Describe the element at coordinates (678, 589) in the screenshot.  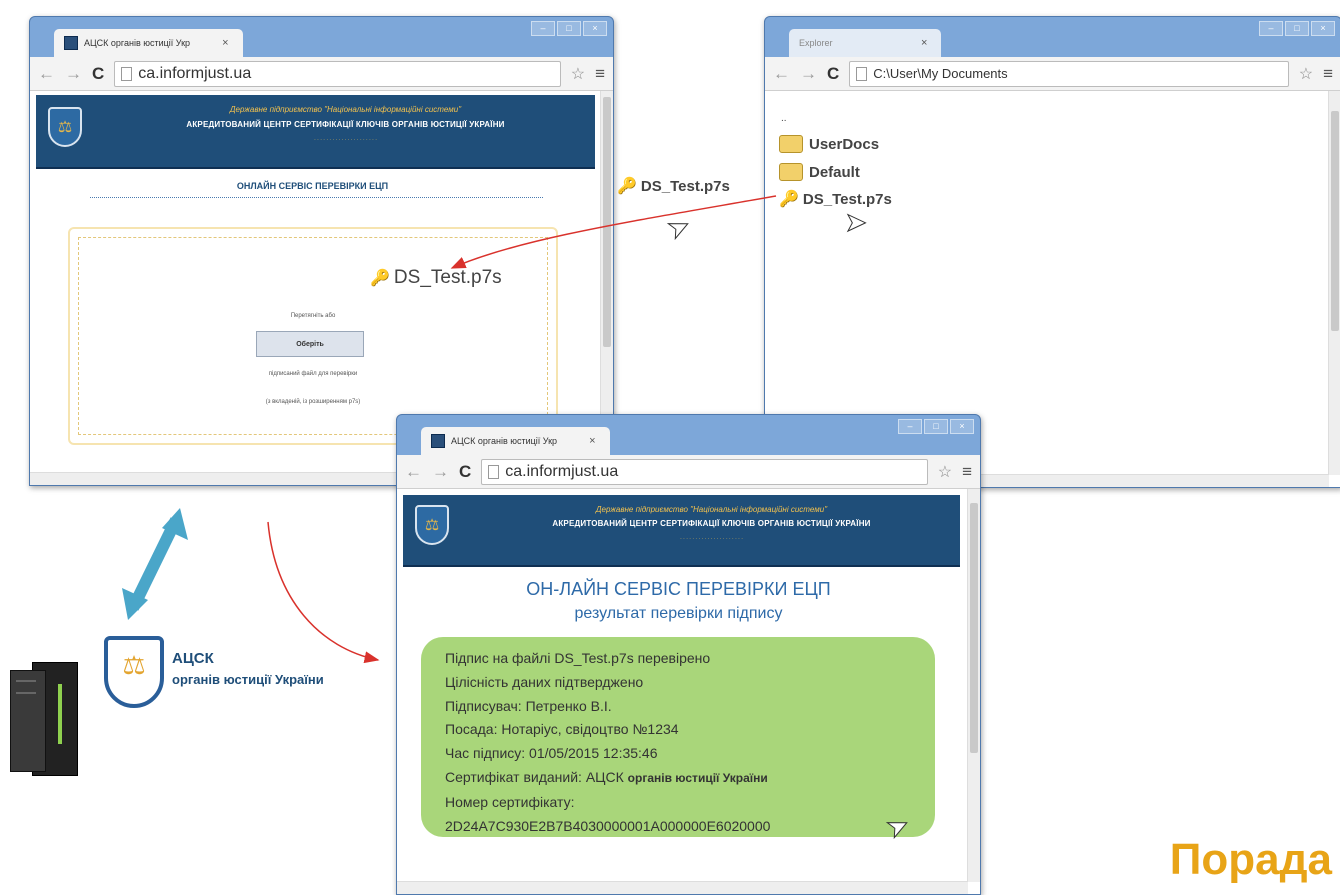
I see `result-heading: ОН-ЛАЙН СЕРВІС ПЕРЕВІРКИ ЕЦП` at that location.